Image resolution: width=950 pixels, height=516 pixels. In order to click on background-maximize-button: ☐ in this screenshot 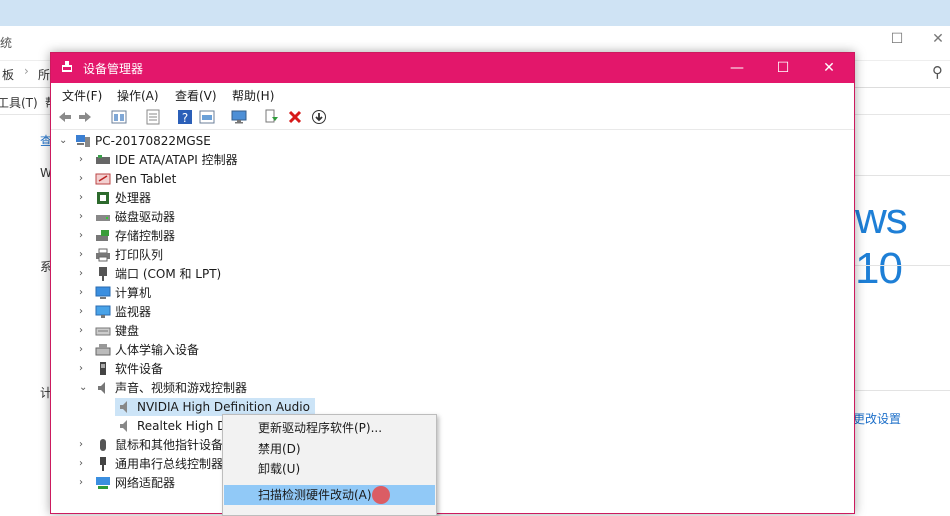, I will do `click(897, 39)`.